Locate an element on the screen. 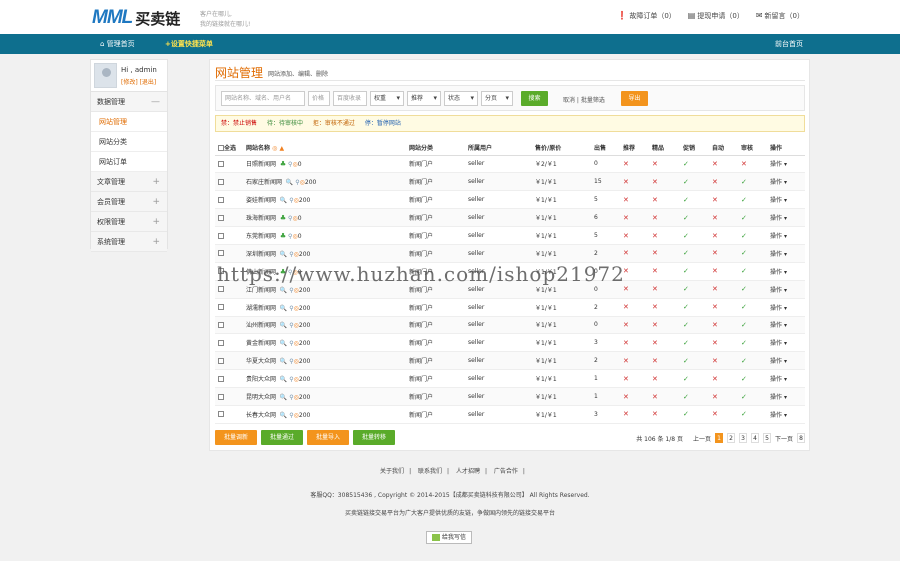 The height and width of the screenshot is (561, 900). baidu-index-input: 百度收录 is located at coordinates (350, 98).